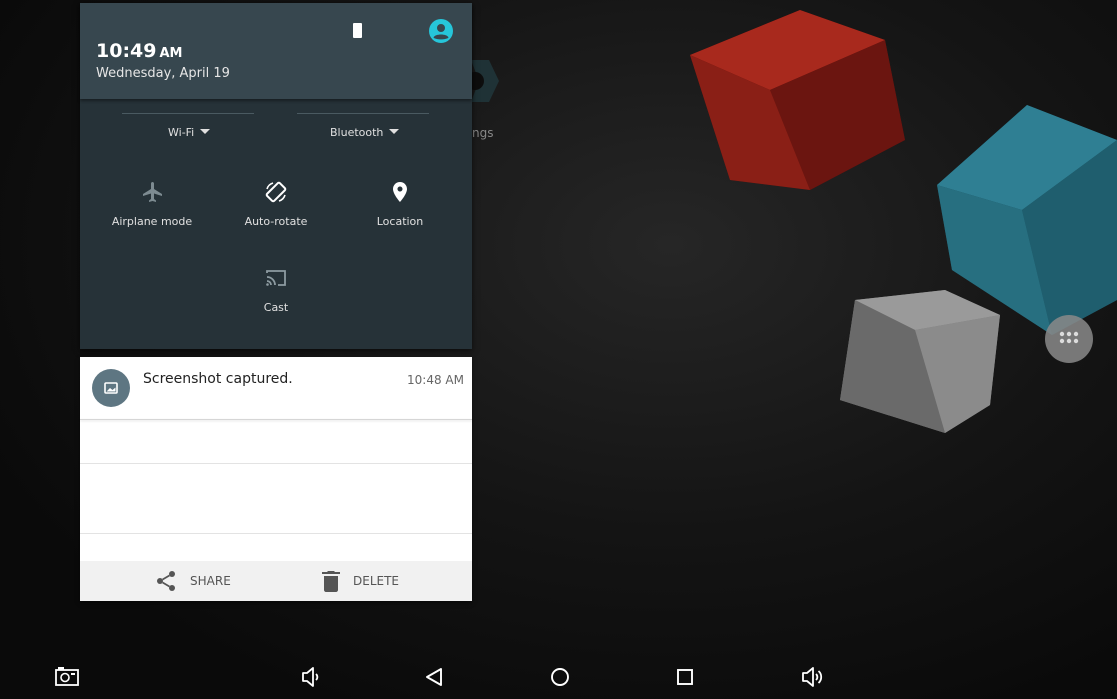 This screenshot has width=1117, height=699. I want to click on share-button: SHARE, so click(192, 581).